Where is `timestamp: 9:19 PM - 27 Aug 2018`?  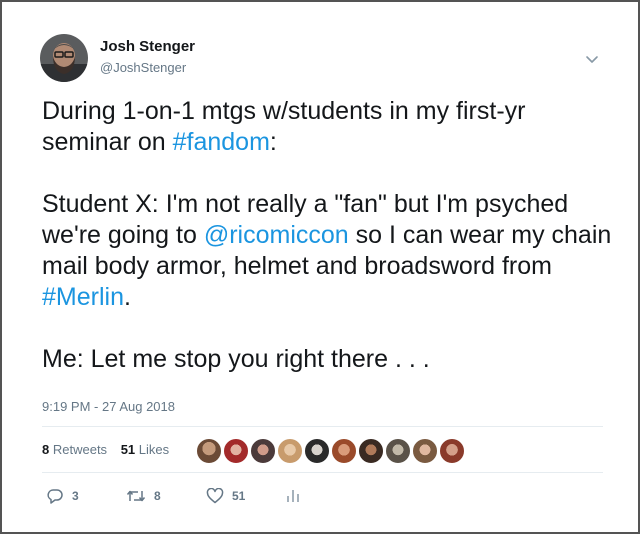
timestamp: 9:19 PM - 27 Aug 2018 is located at coordinates (108, 406).